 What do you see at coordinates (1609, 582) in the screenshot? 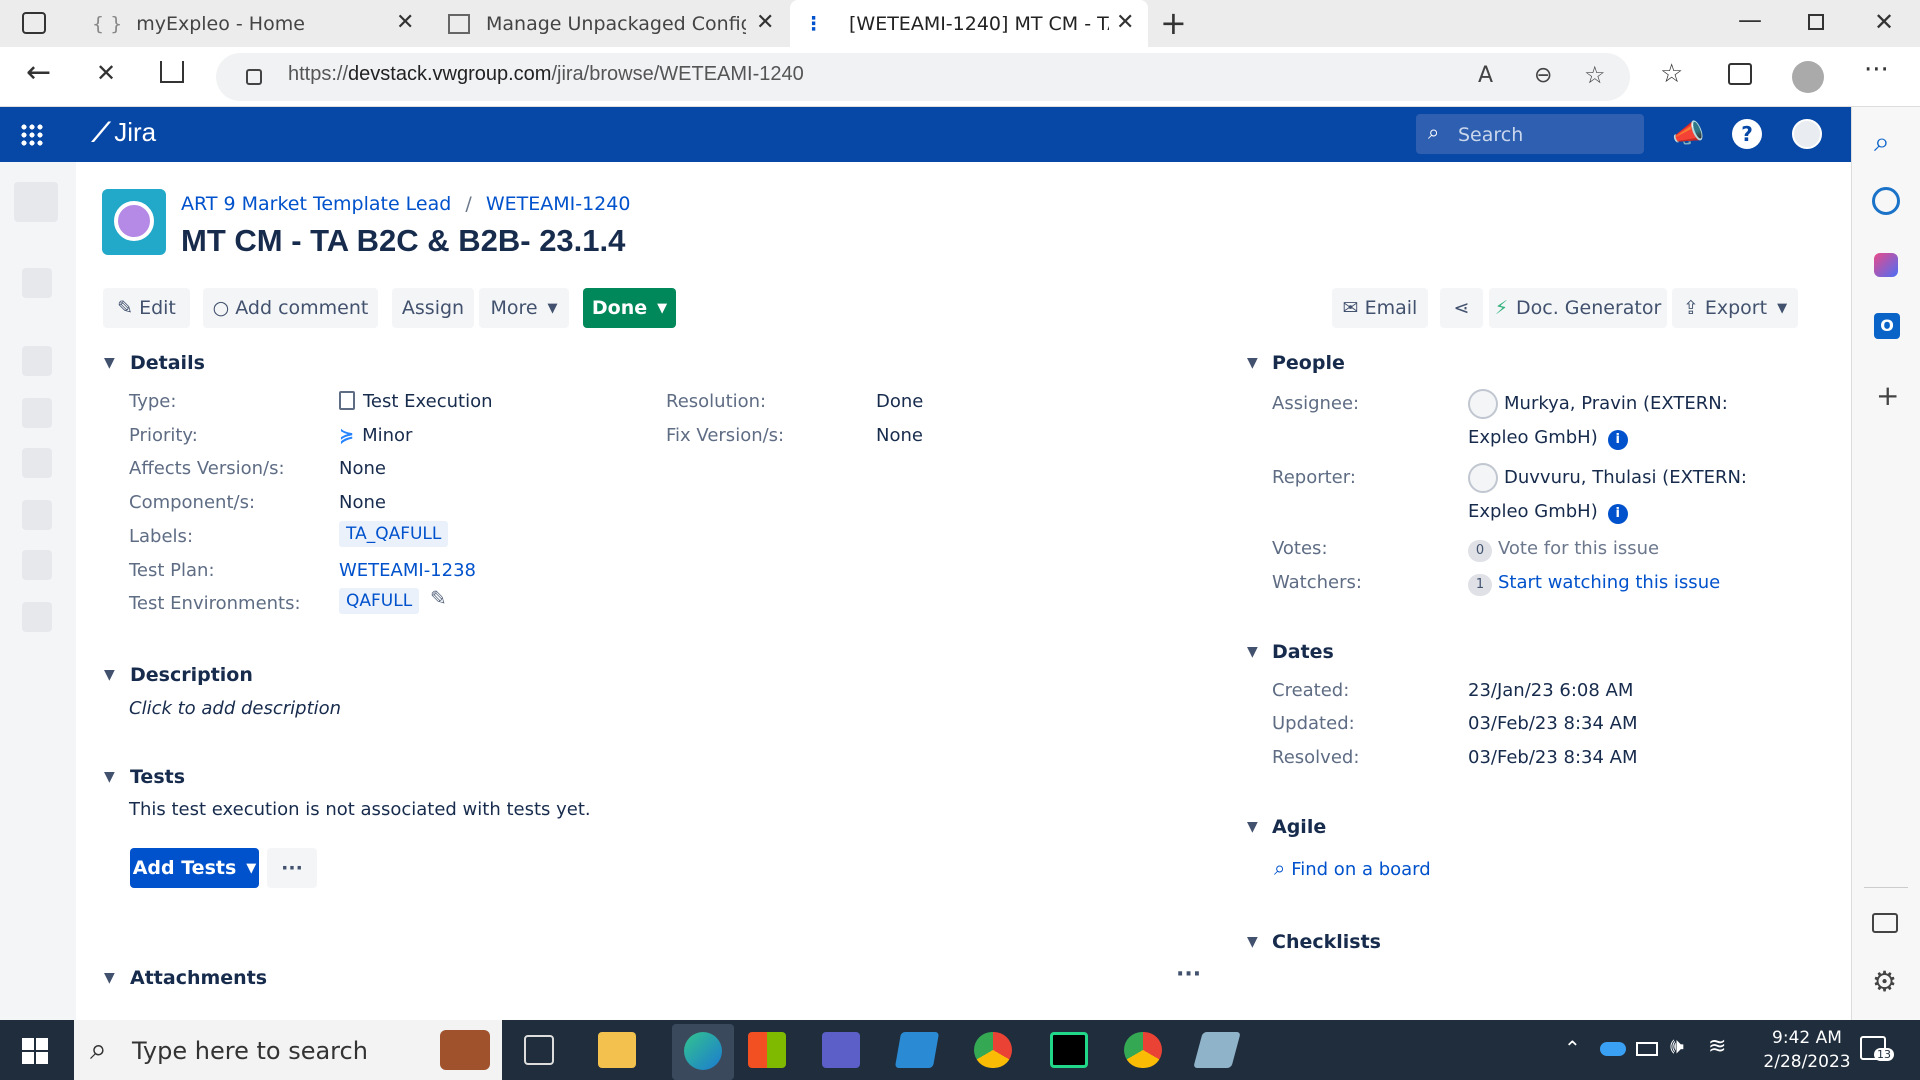
I see `watch-link: Start watching this issue` at bounding box center [1609, 582].